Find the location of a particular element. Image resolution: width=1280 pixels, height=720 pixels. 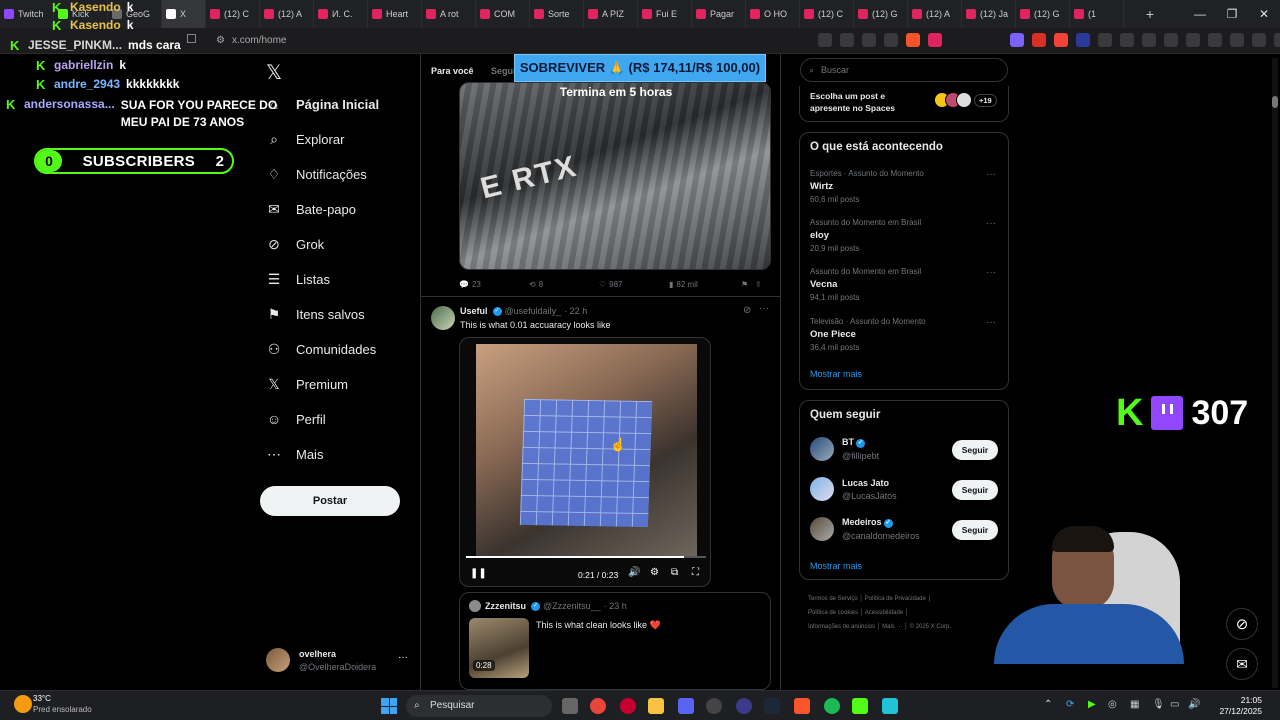

account-switcher: ovelhera @OvelheraDoidera ··· is located at coordinates (341, 662).